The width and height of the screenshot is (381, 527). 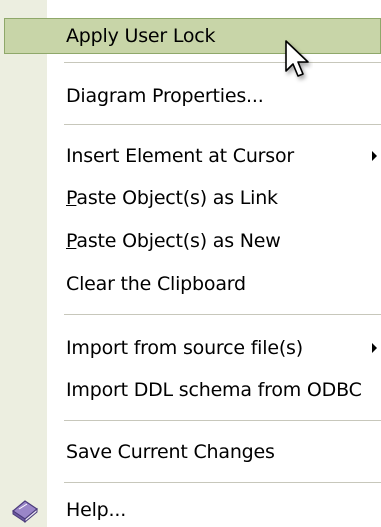 I want to click on help-book-icon, so click(x=25, y=511).